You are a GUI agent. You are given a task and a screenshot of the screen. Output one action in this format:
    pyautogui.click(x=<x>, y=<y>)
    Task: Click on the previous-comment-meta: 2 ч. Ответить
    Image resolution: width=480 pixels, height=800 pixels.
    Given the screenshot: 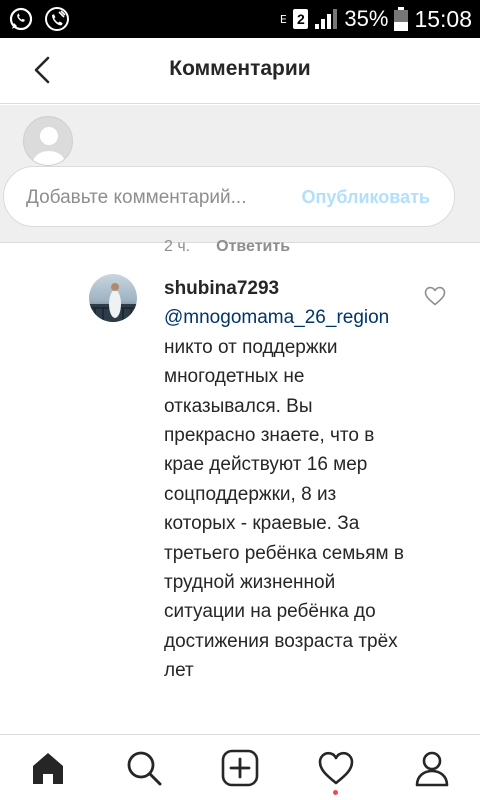 What is the action you would take?
    pyautogui.click(x=227, y=247)
    